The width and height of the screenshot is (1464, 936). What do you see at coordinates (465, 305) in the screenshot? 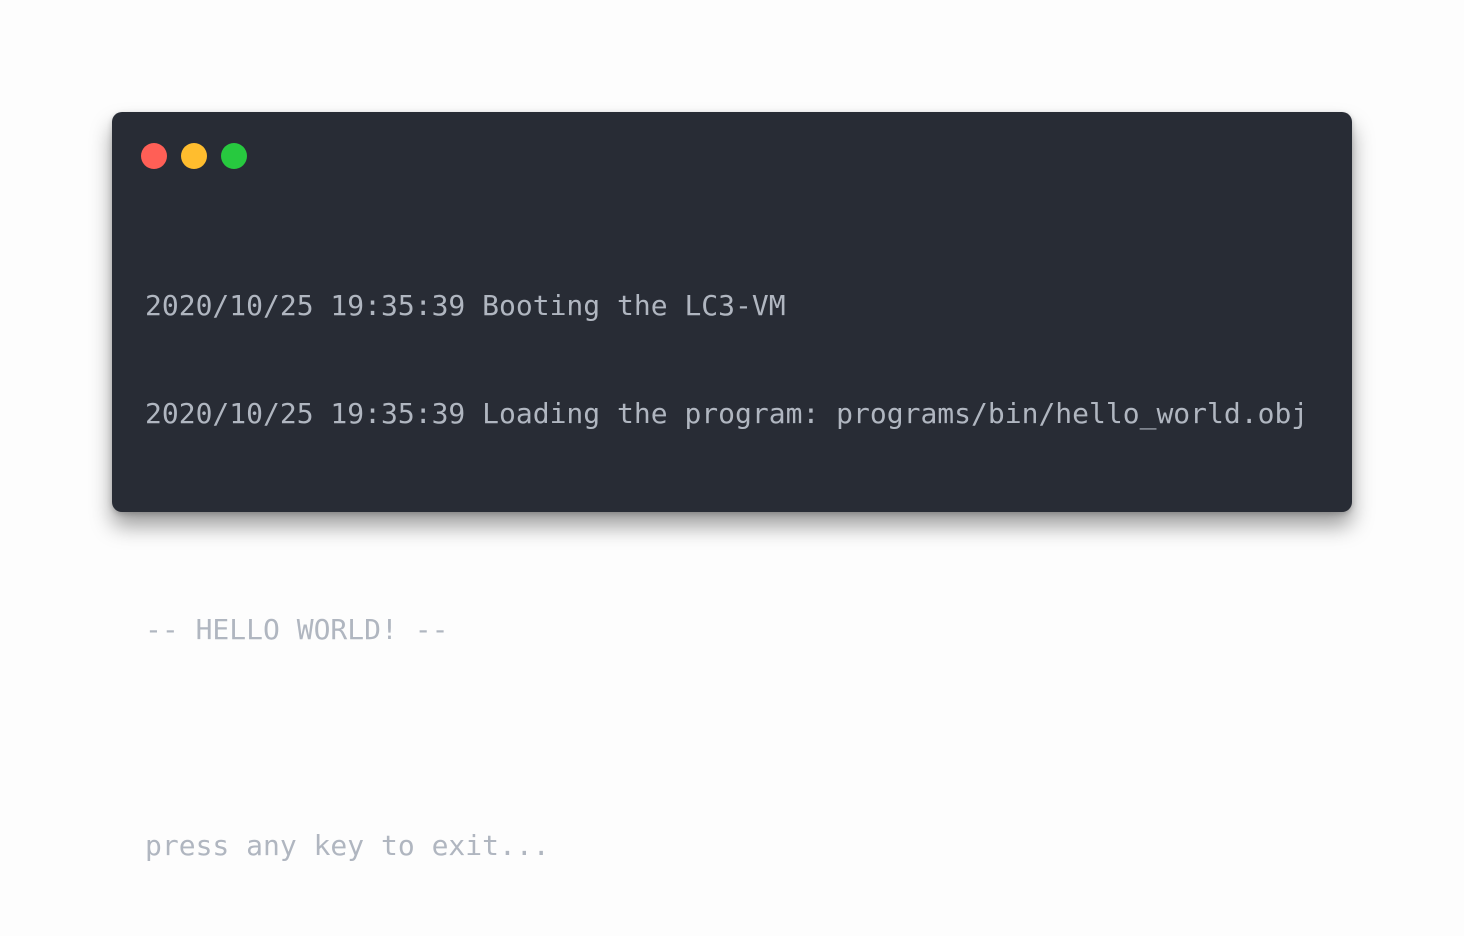
I see `terminal-line-boot: 2020/10/25 19:35:39 Booting the LC3-VM` at bounding box center [465, 305].